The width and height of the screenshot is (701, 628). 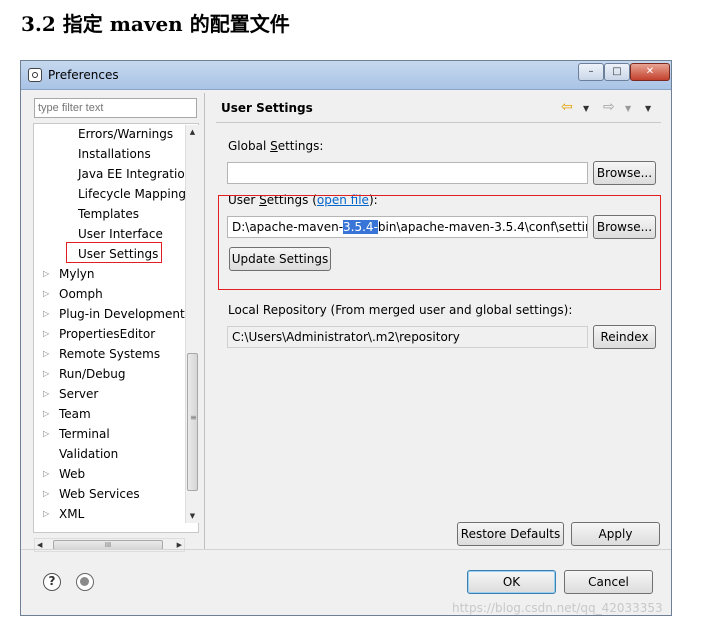 What do you see at coordinates (650, 72) in the screenshot?
I see `close-button: ✕` at bounding box center [650, 72].